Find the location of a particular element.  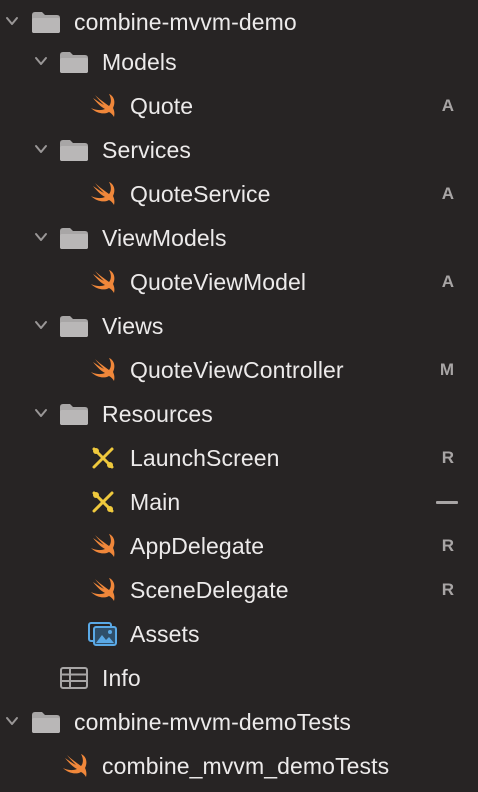

git-status-badge is located at coordinates (447, 502).